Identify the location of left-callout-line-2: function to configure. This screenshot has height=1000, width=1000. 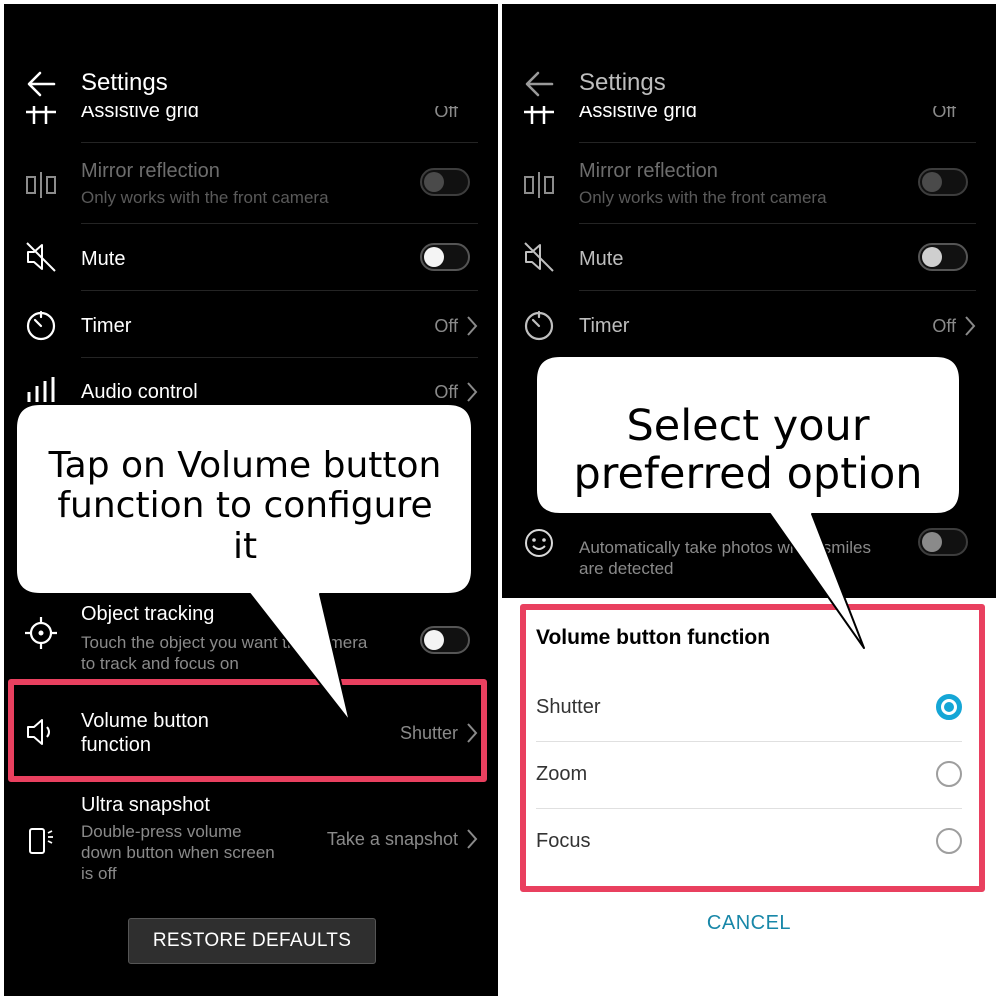
(245, 506).